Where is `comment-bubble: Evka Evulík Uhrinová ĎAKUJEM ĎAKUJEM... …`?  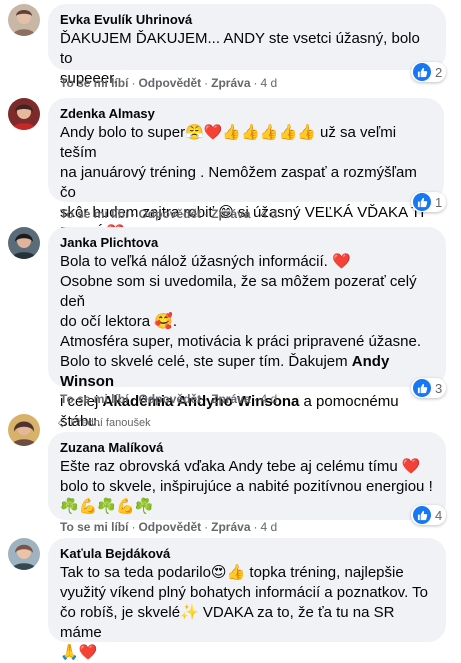
comment-bubble: Evka Evulík Uhrinová ĎAKUJEM ĎAKUJEM... … is located at coordinates (247, 45).